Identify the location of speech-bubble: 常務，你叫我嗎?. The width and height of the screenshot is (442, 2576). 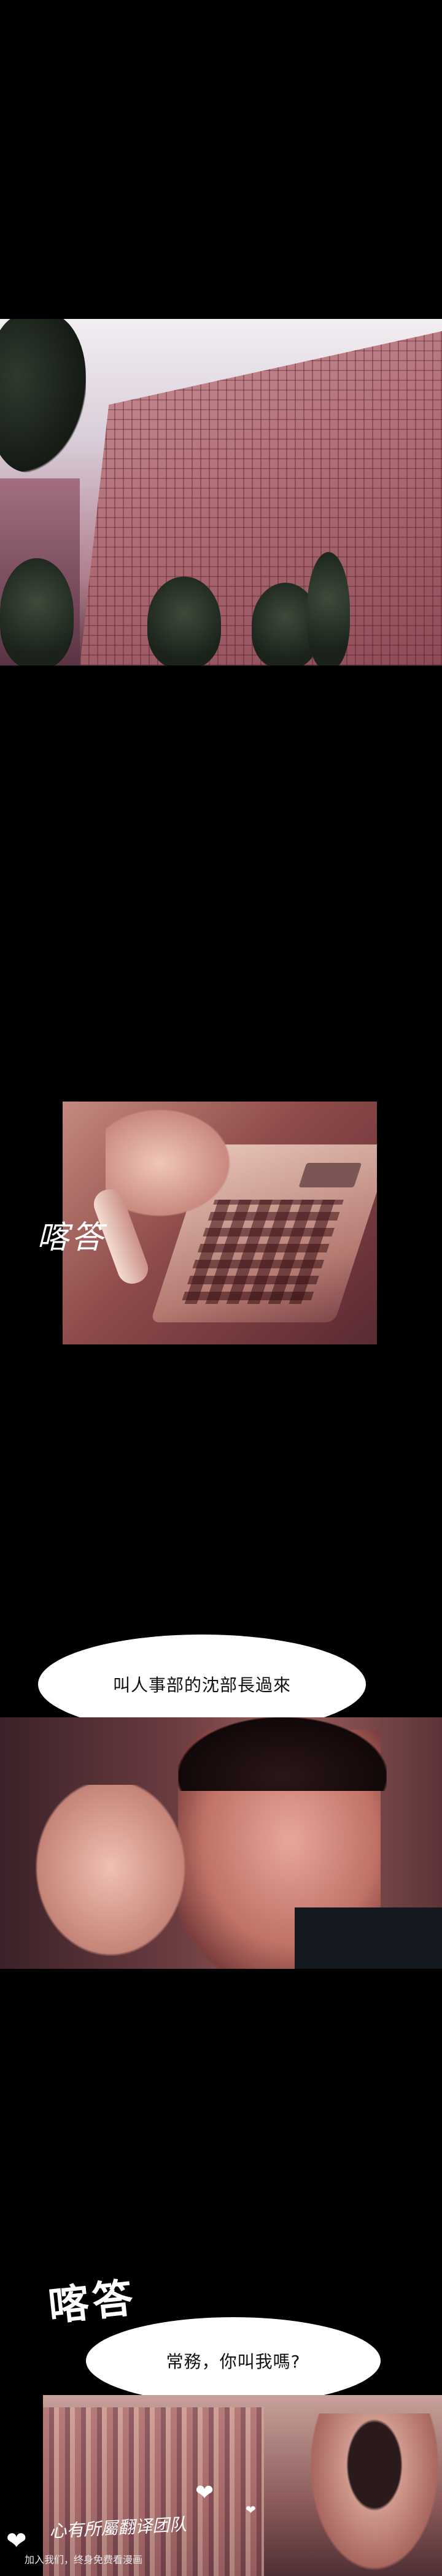
(234, 2360).